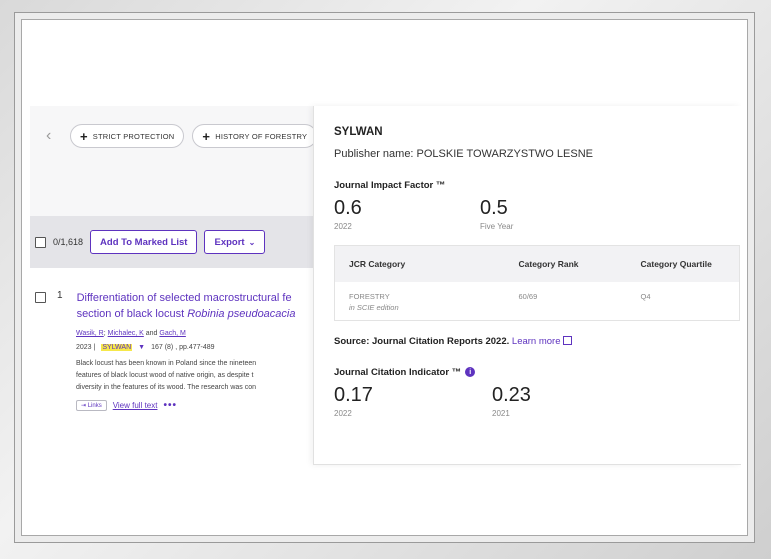  Describe the element at coordinates (511, 400) in the screenshot. I see `jci-2021: 0.23 2021` at that location.